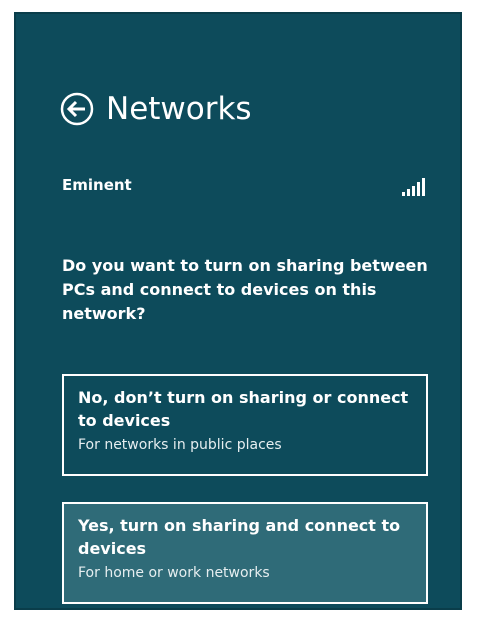 The height and width of the screenshot is (618, 478). I want to click on signal-strength-icon, so click(413, 187).